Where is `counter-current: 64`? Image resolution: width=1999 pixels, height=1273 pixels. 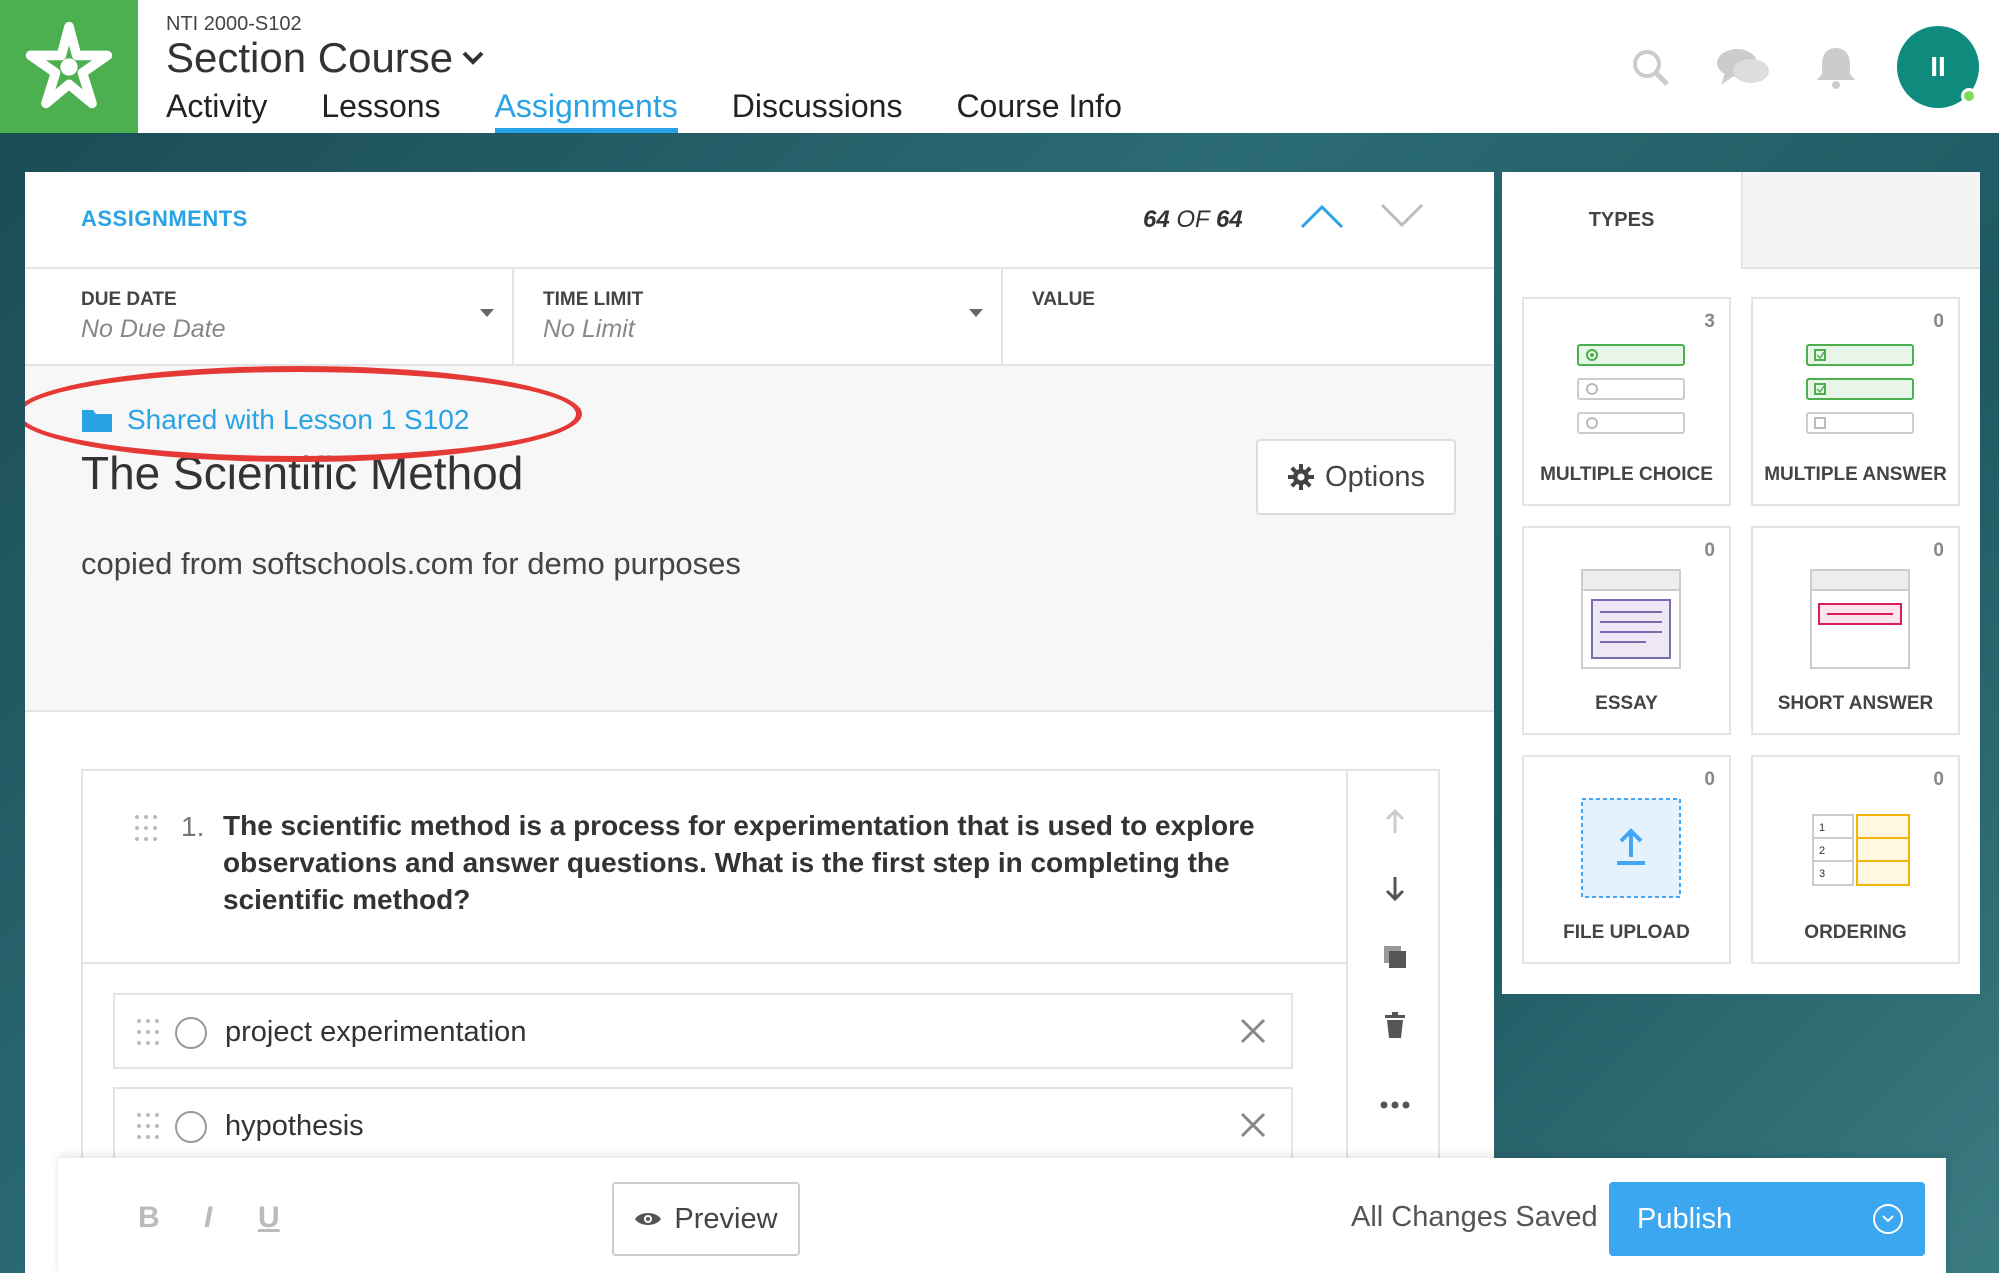 counter-current: 64 is located at coordinates (1156, 219).